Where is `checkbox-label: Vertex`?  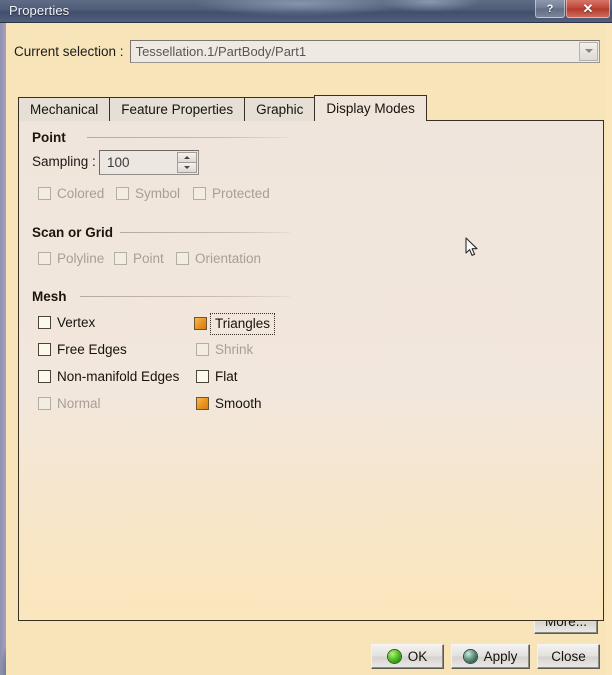
checkbox-label: Vertex is located at coordinates (76, 322).